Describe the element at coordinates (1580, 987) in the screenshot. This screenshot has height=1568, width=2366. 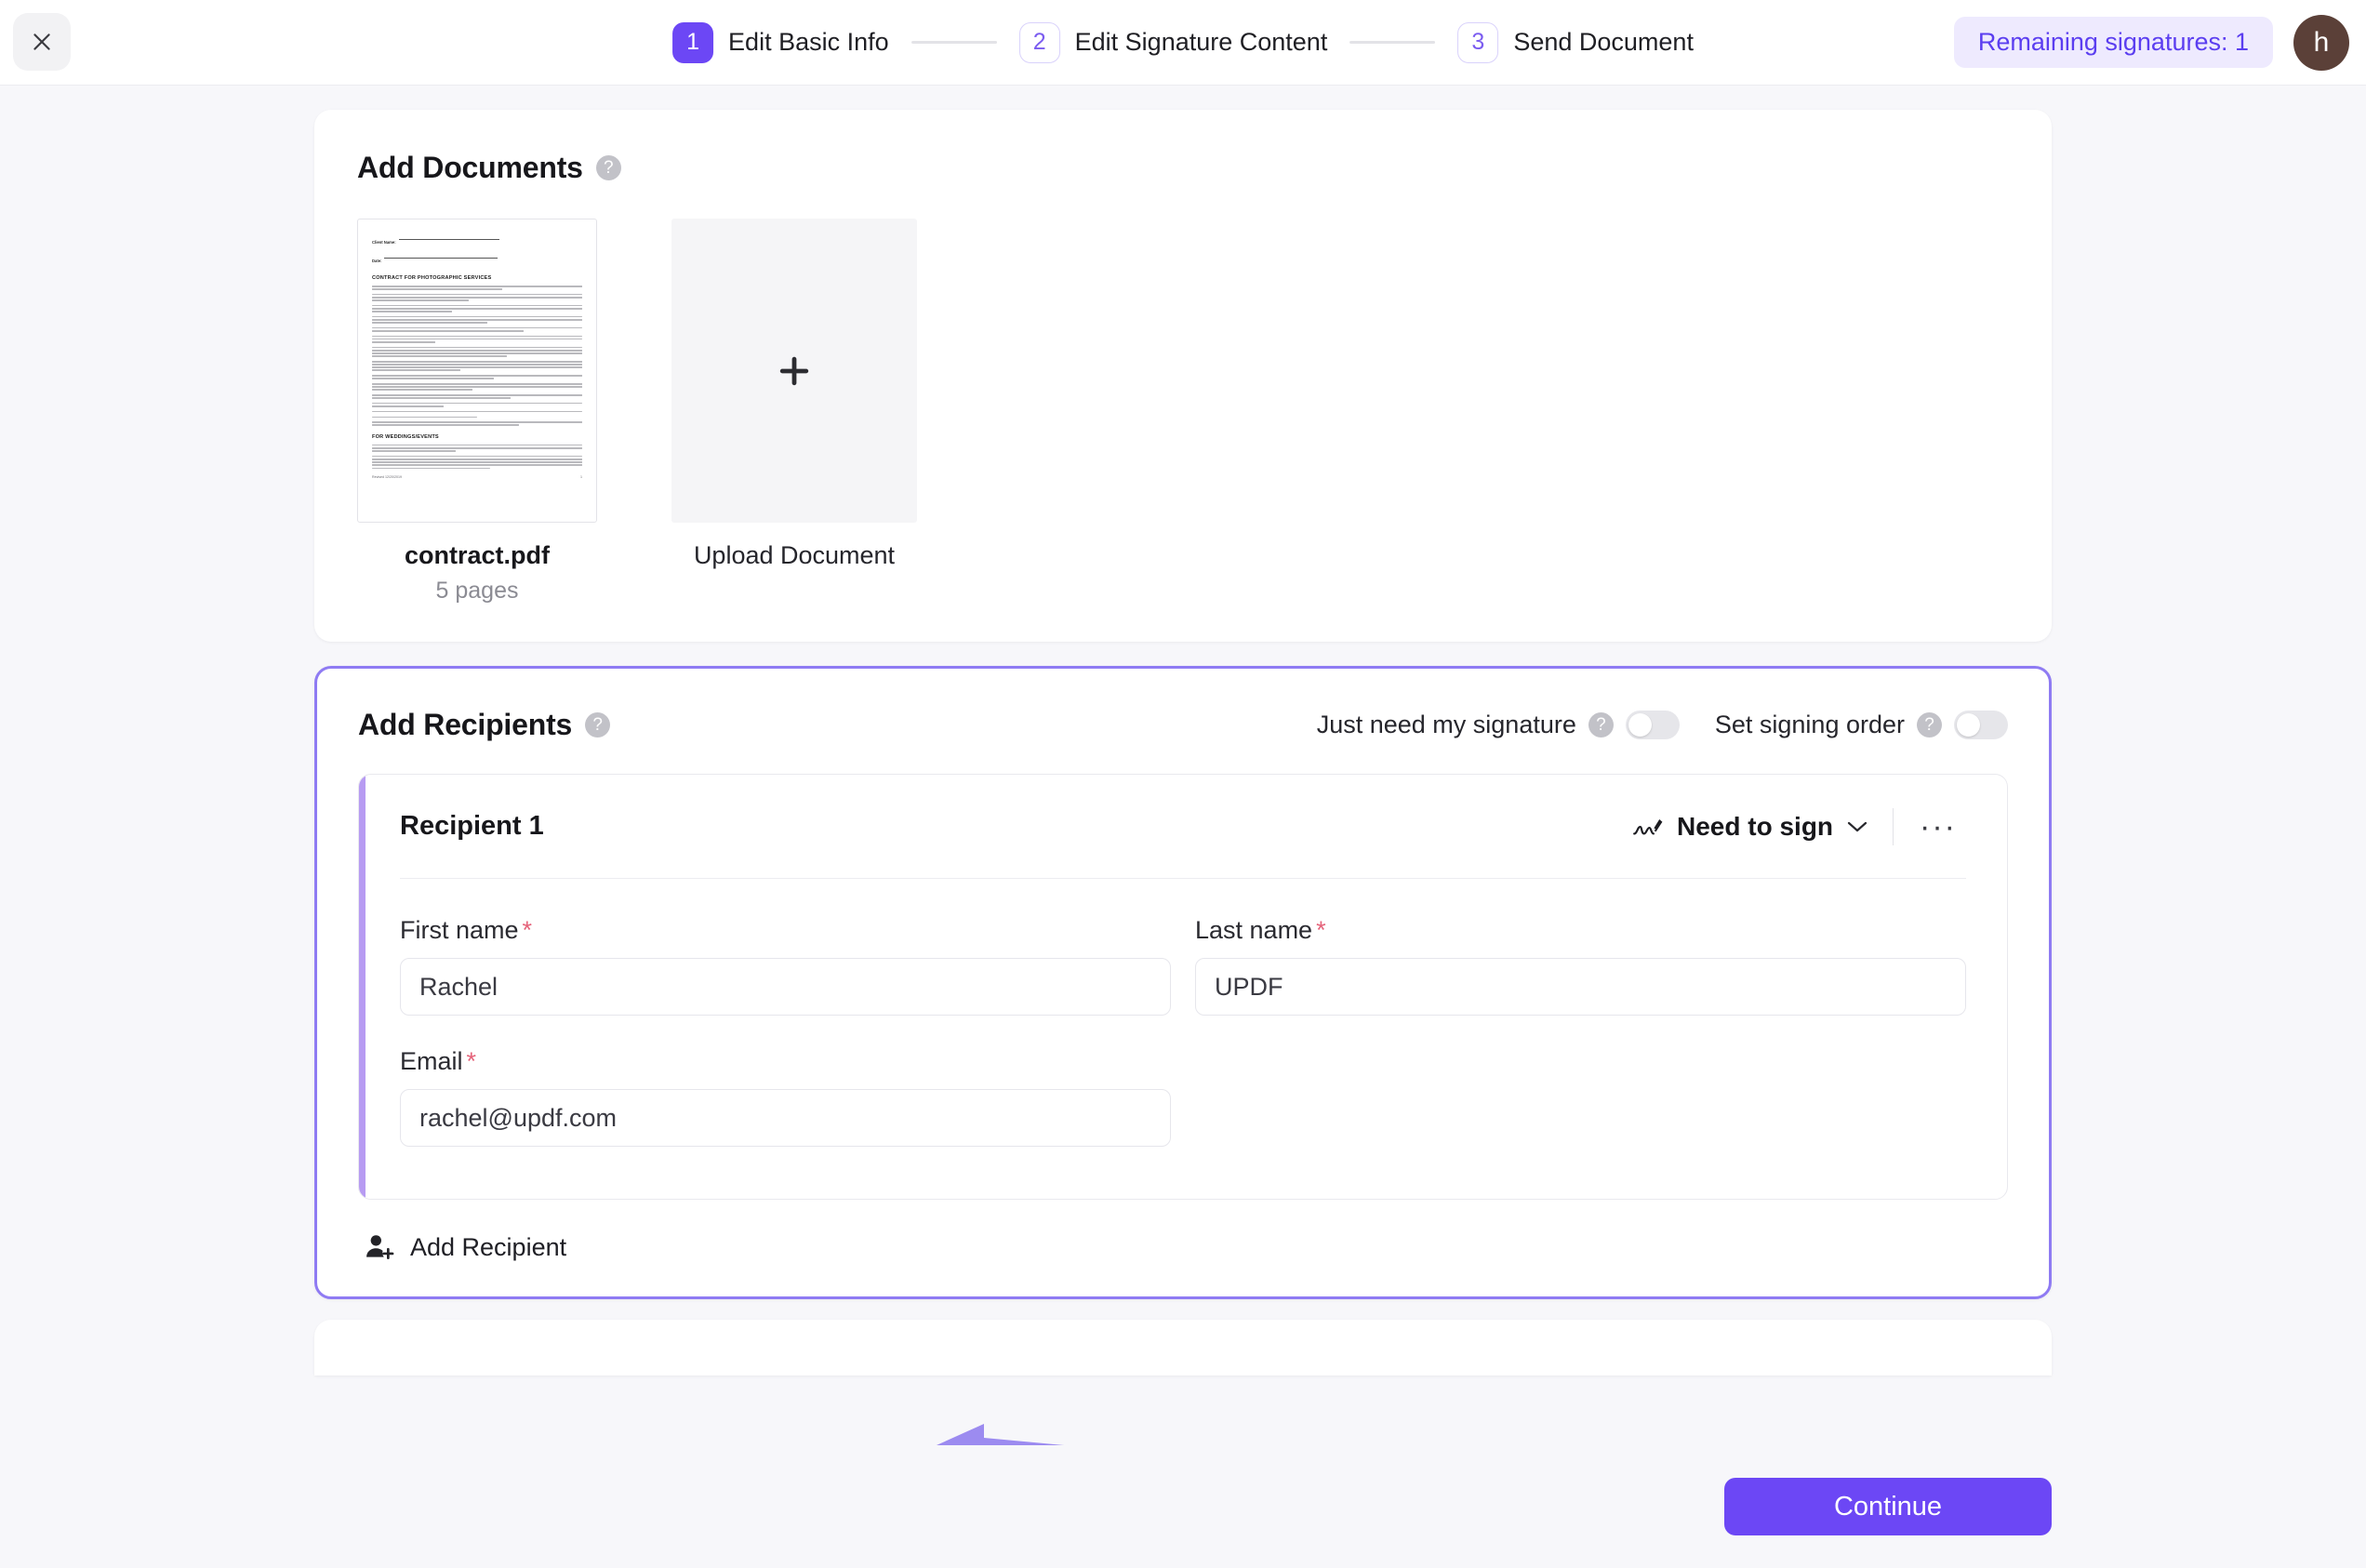
I see `last-name-input` at that location.